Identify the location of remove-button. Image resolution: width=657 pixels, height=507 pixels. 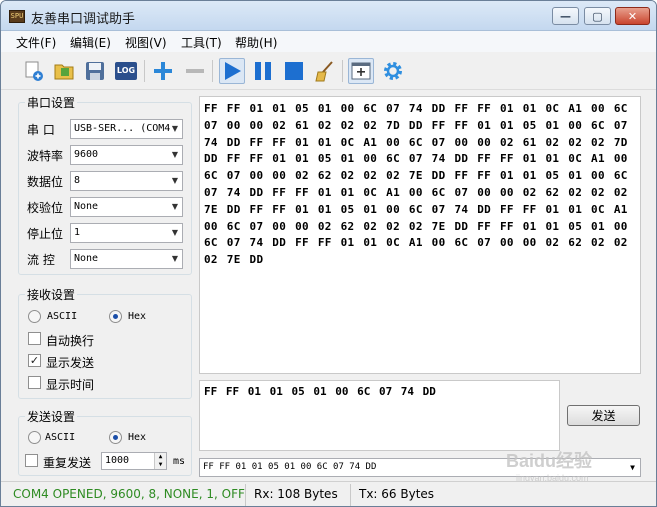
(195, 71).